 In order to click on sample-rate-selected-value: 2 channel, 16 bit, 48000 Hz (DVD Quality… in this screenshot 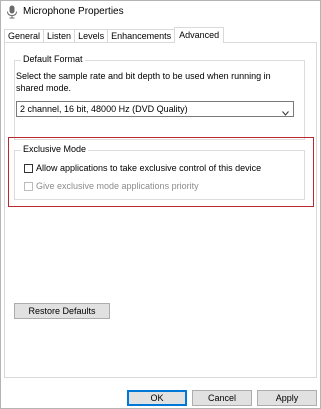, I will do `click(104, 109)`.